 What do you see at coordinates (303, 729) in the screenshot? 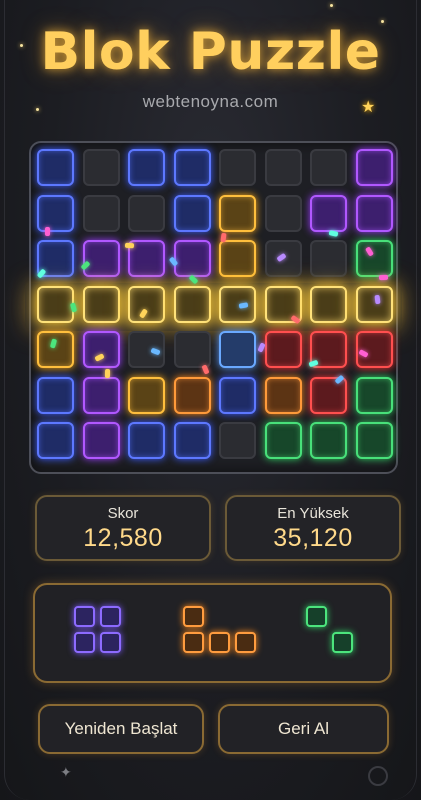
I see `undo-button: Geri Al` at bounding box center [303, 729].